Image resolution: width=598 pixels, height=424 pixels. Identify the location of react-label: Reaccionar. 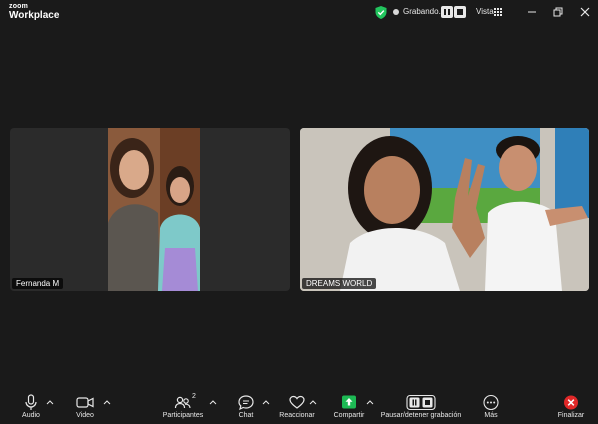
(297, 415).